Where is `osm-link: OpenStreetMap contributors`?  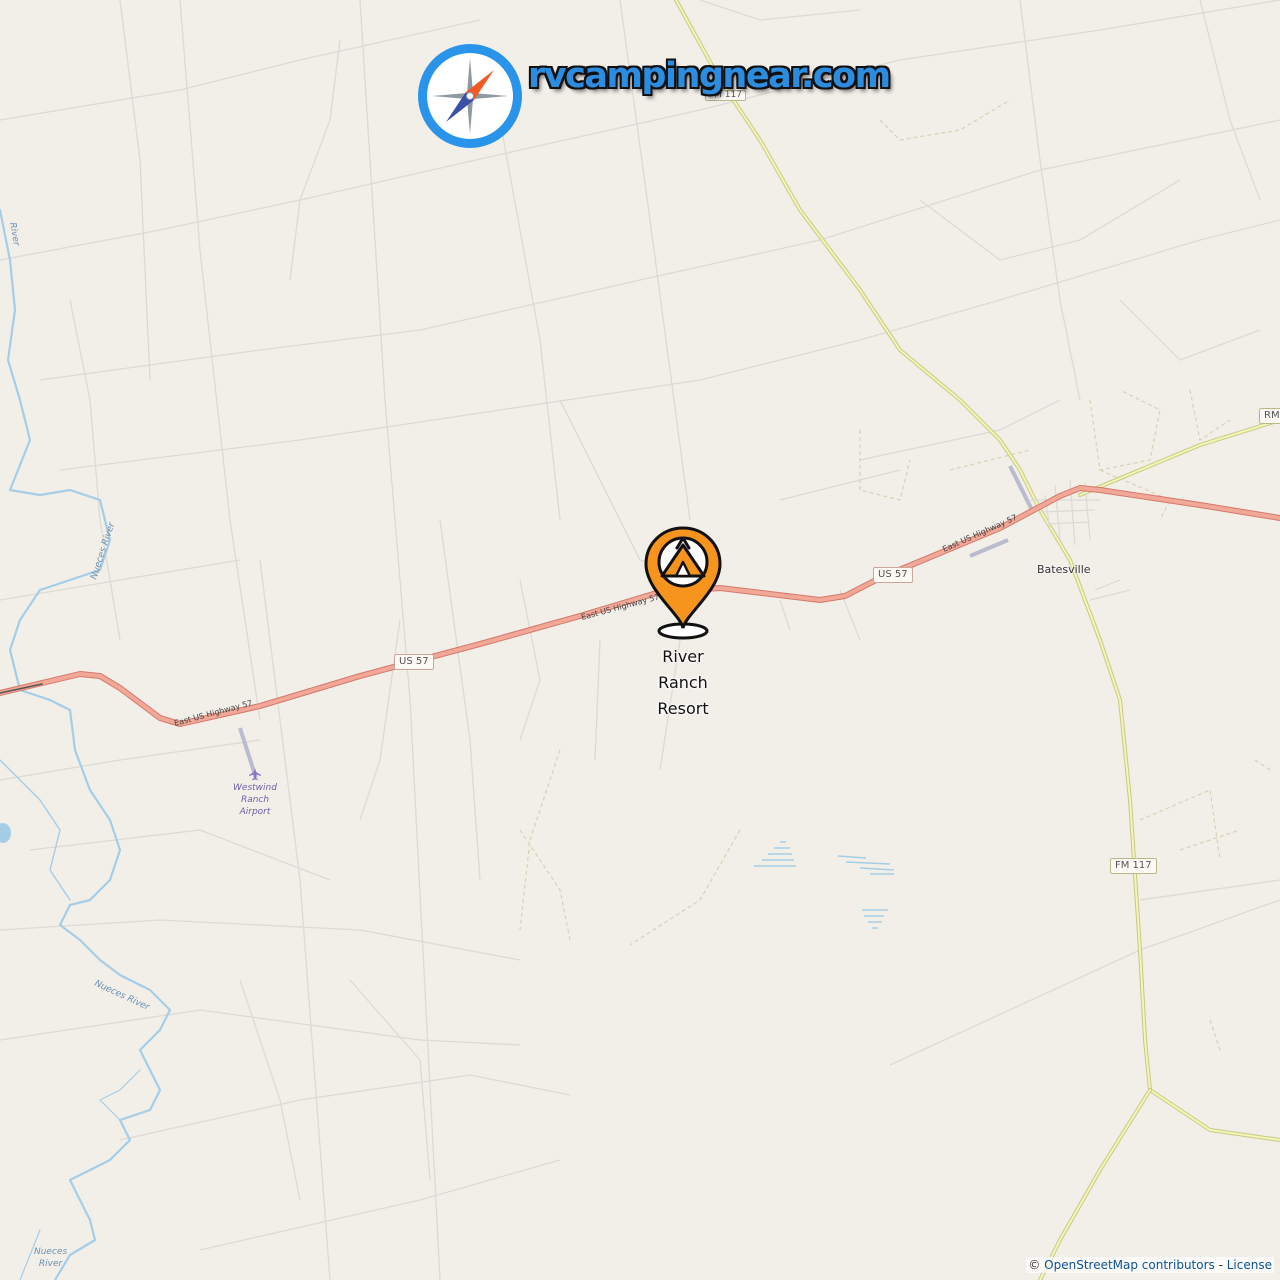
osm-link: OpenStreetMap contributors is located at coordinates (1129, 1265).